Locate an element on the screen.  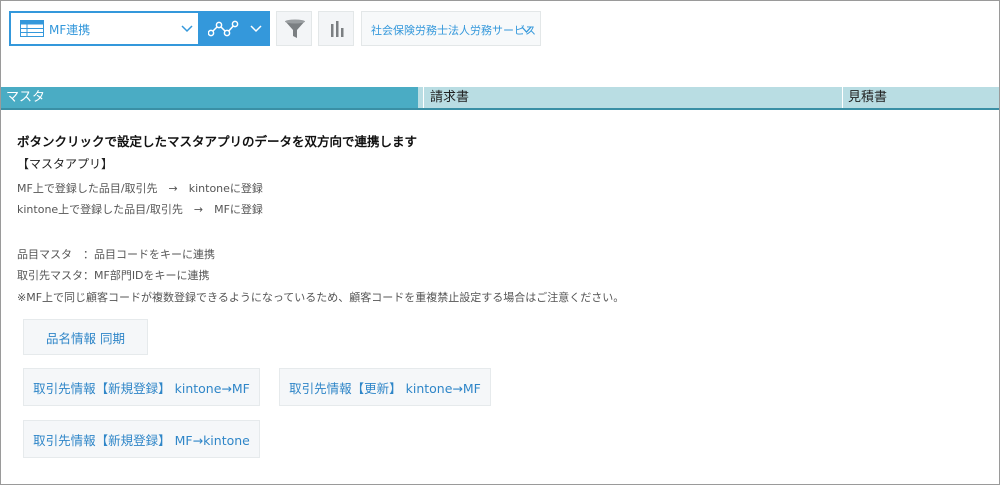
description-line: 品目マスタ ：品目コードをキーに連携 is located at coordinates (116, 254).